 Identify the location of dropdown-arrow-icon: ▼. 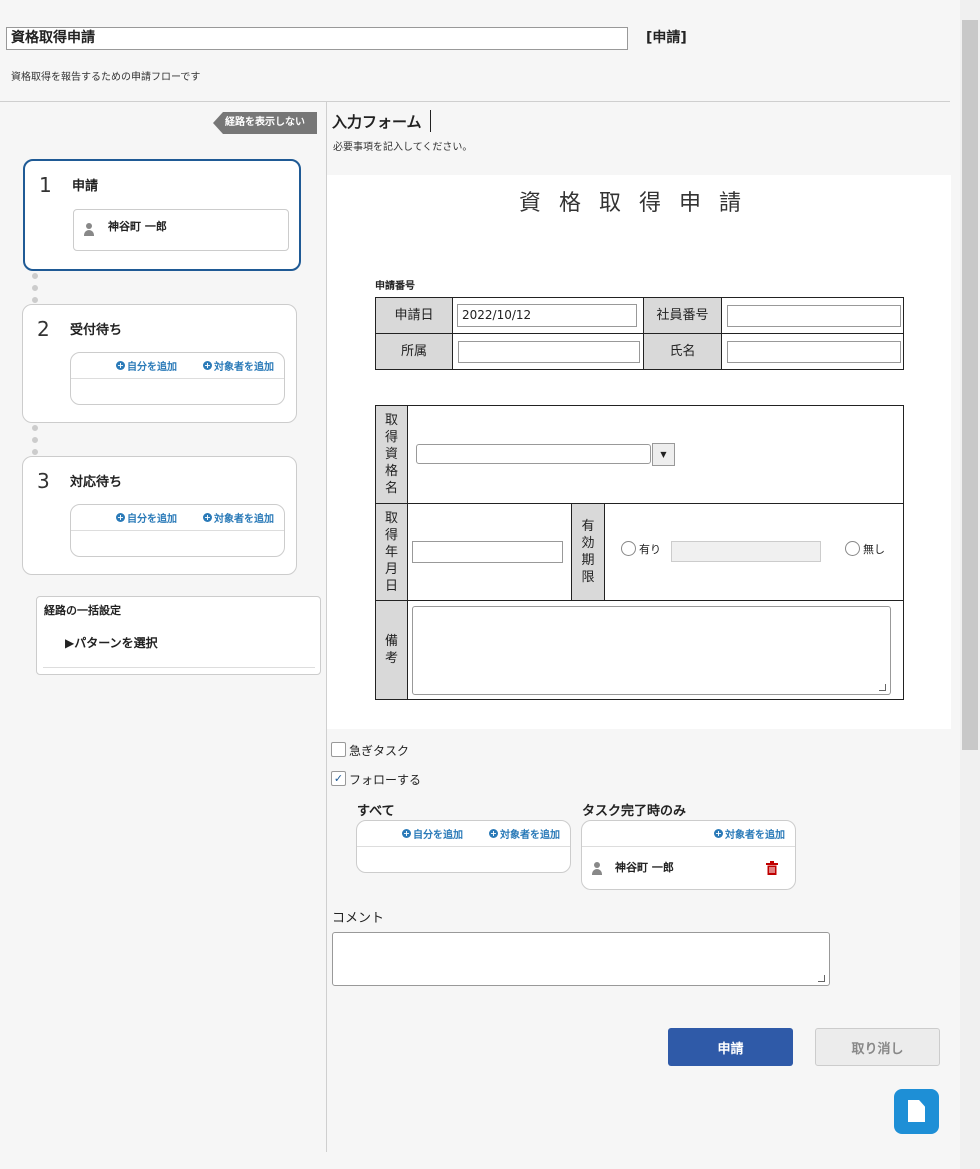
(663, 454).